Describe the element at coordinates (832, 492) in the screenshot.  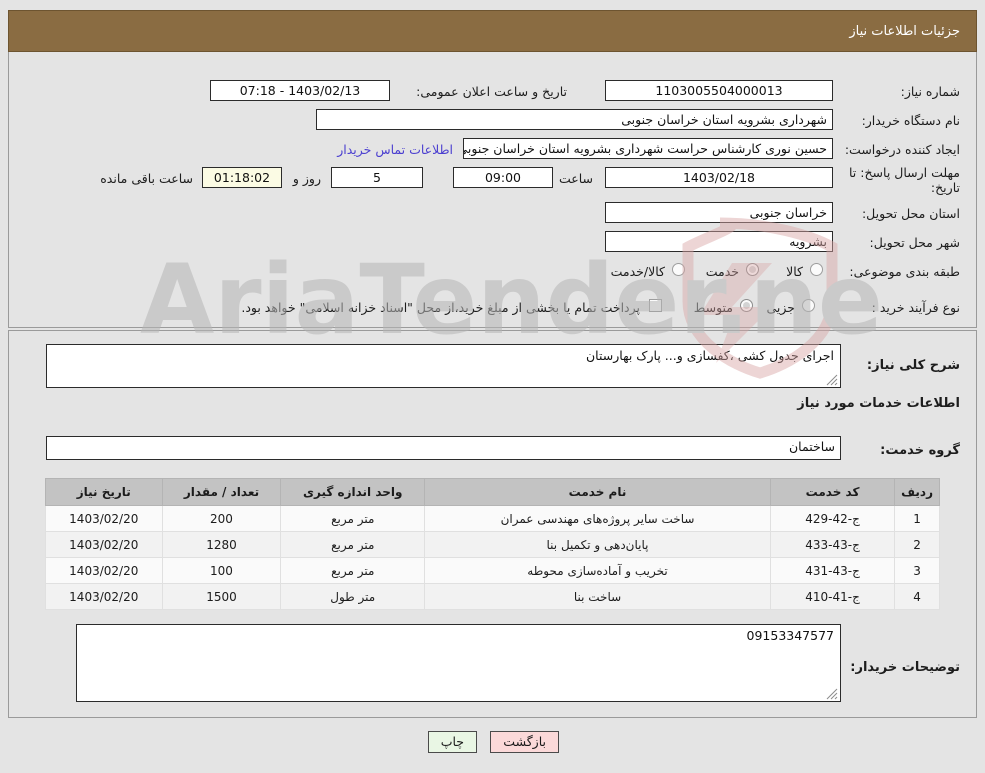
I see `th-code: کد خدمت` at that location.